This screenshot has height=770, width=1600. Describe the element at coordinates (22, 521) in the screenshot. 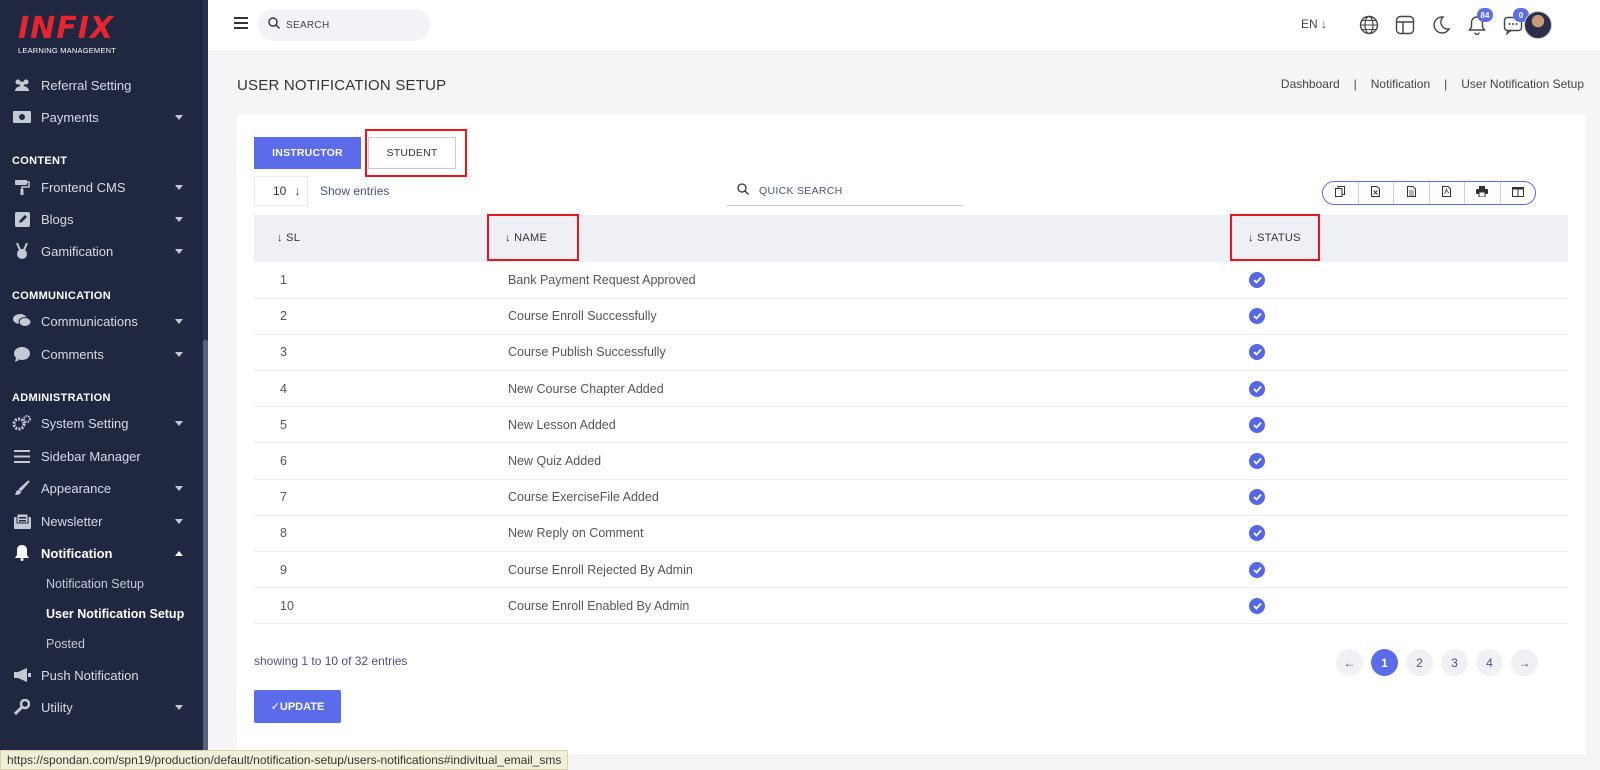

I see `newsletter-icon` at that location.